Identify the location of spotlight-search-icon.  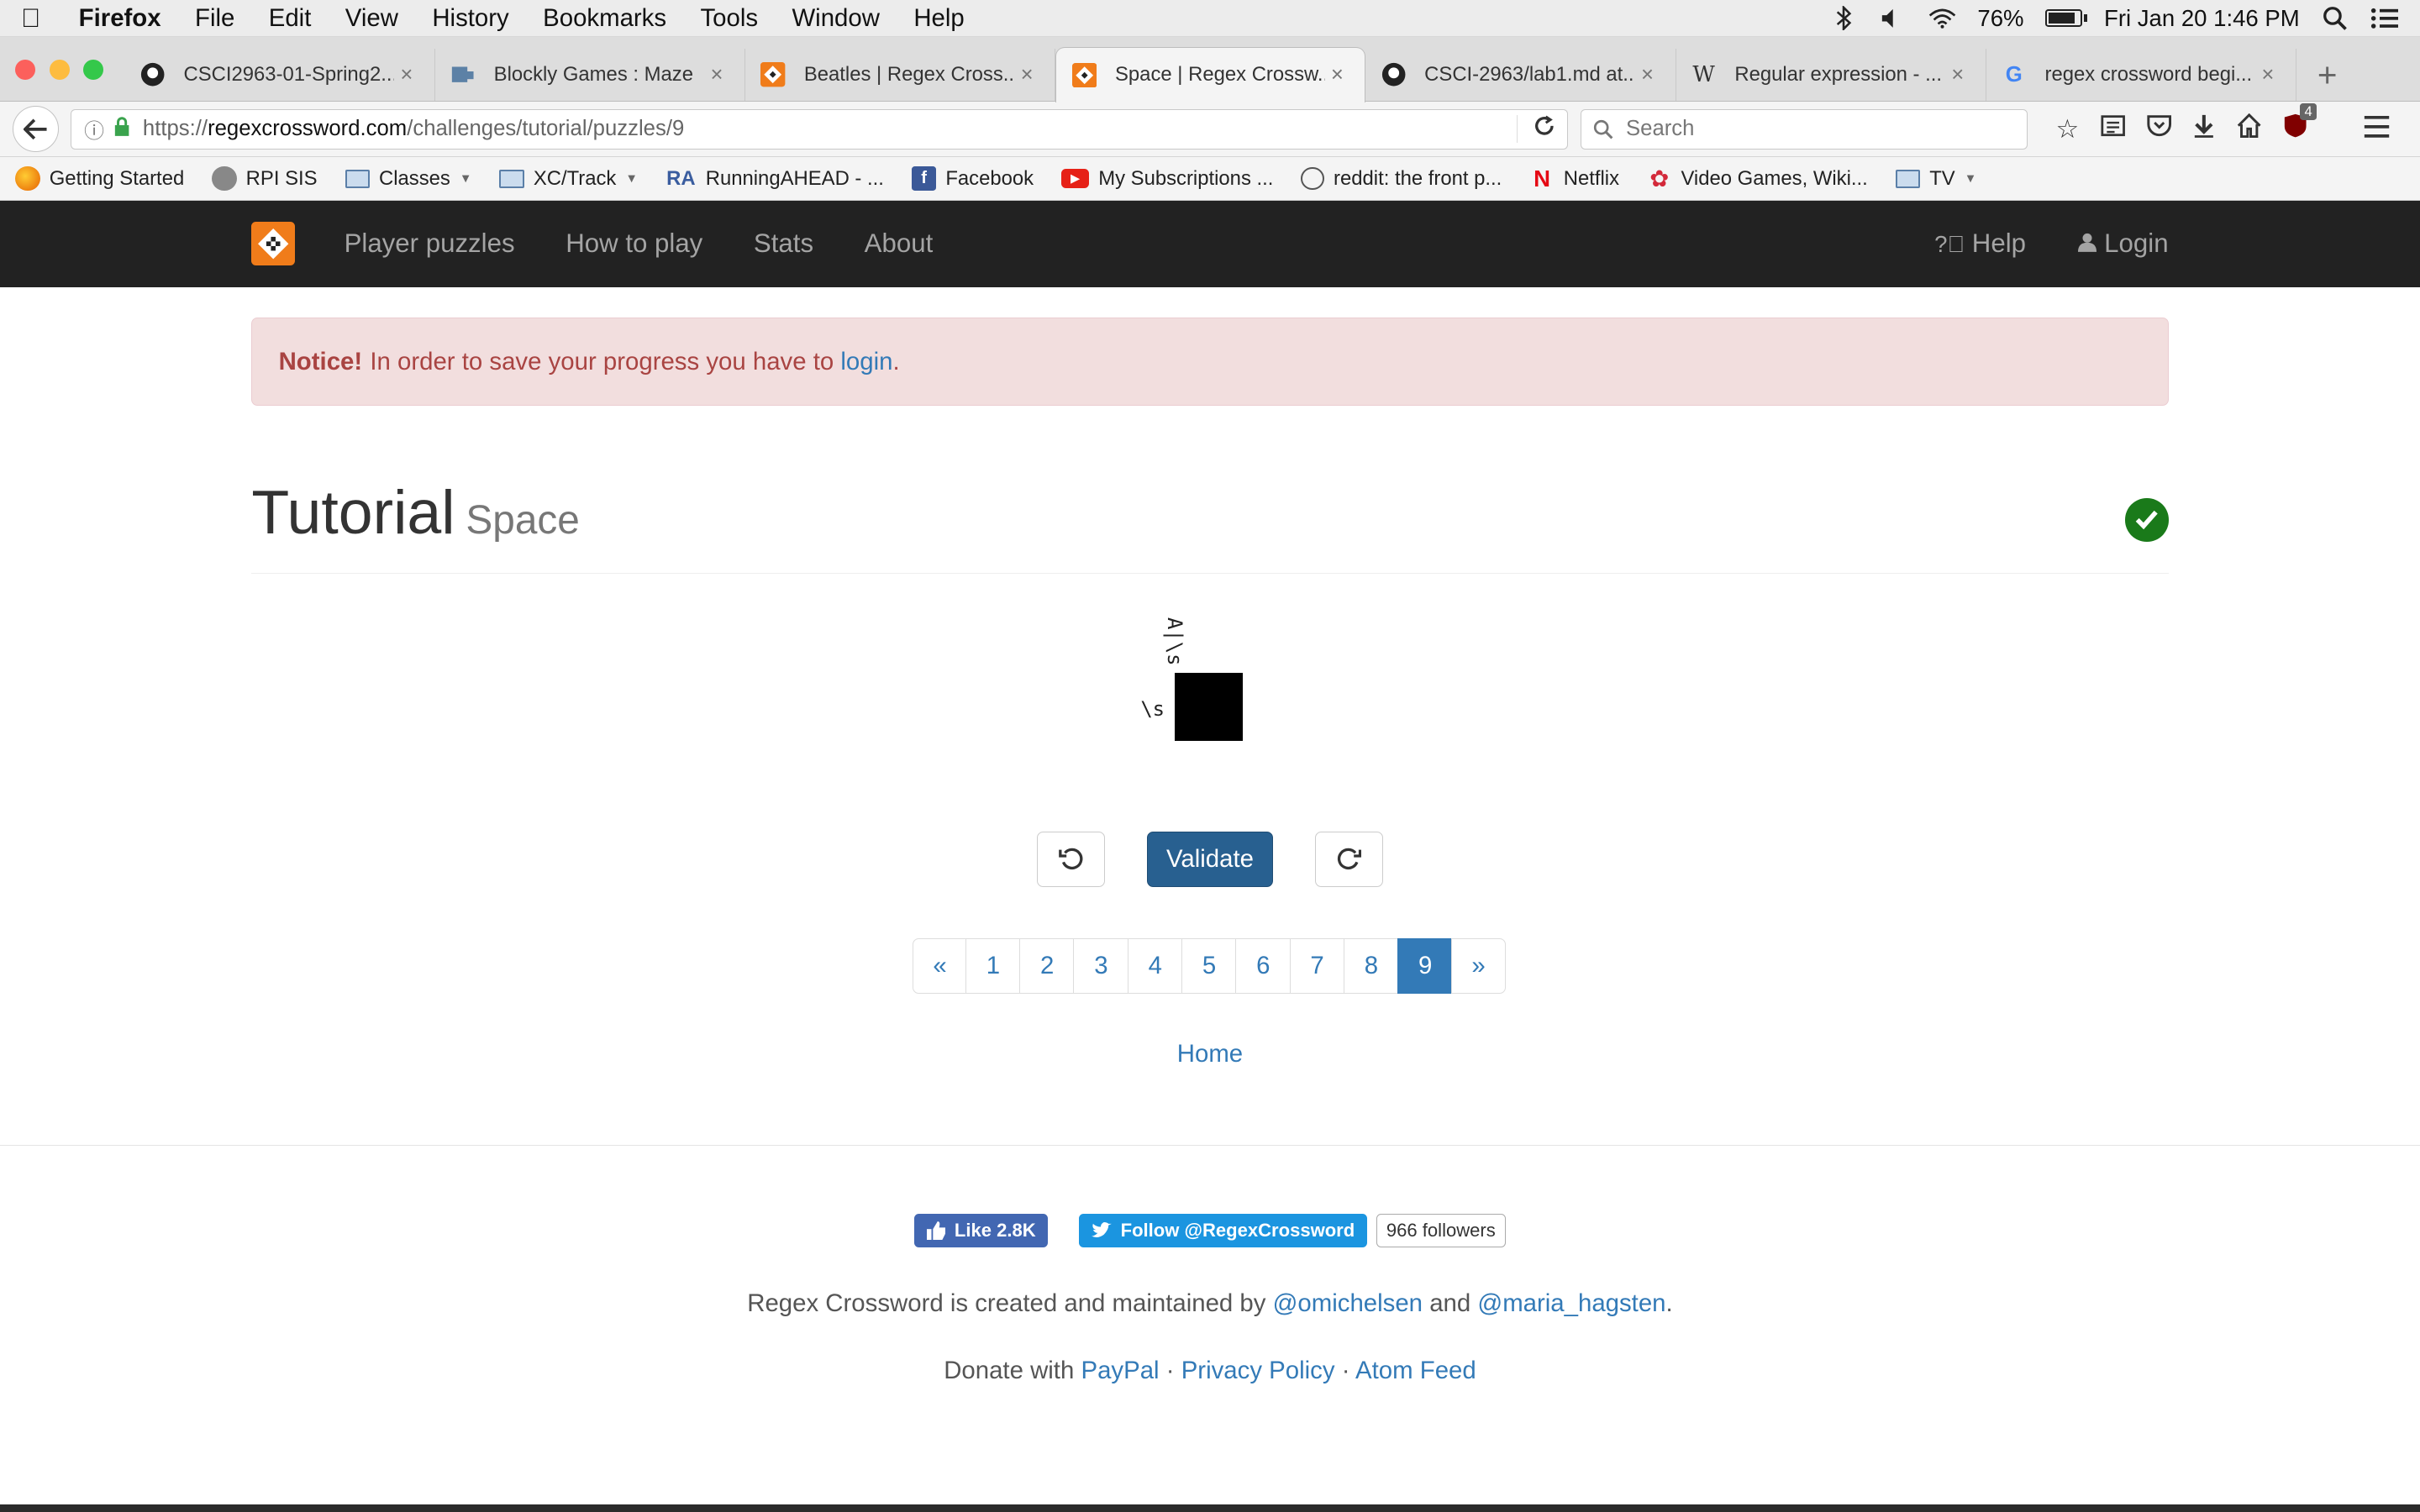
(2335, 18).